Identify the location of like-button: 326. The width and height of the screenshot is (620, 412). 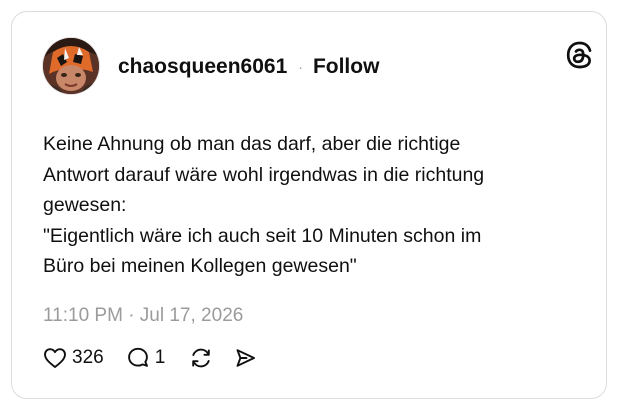
(73, 358).